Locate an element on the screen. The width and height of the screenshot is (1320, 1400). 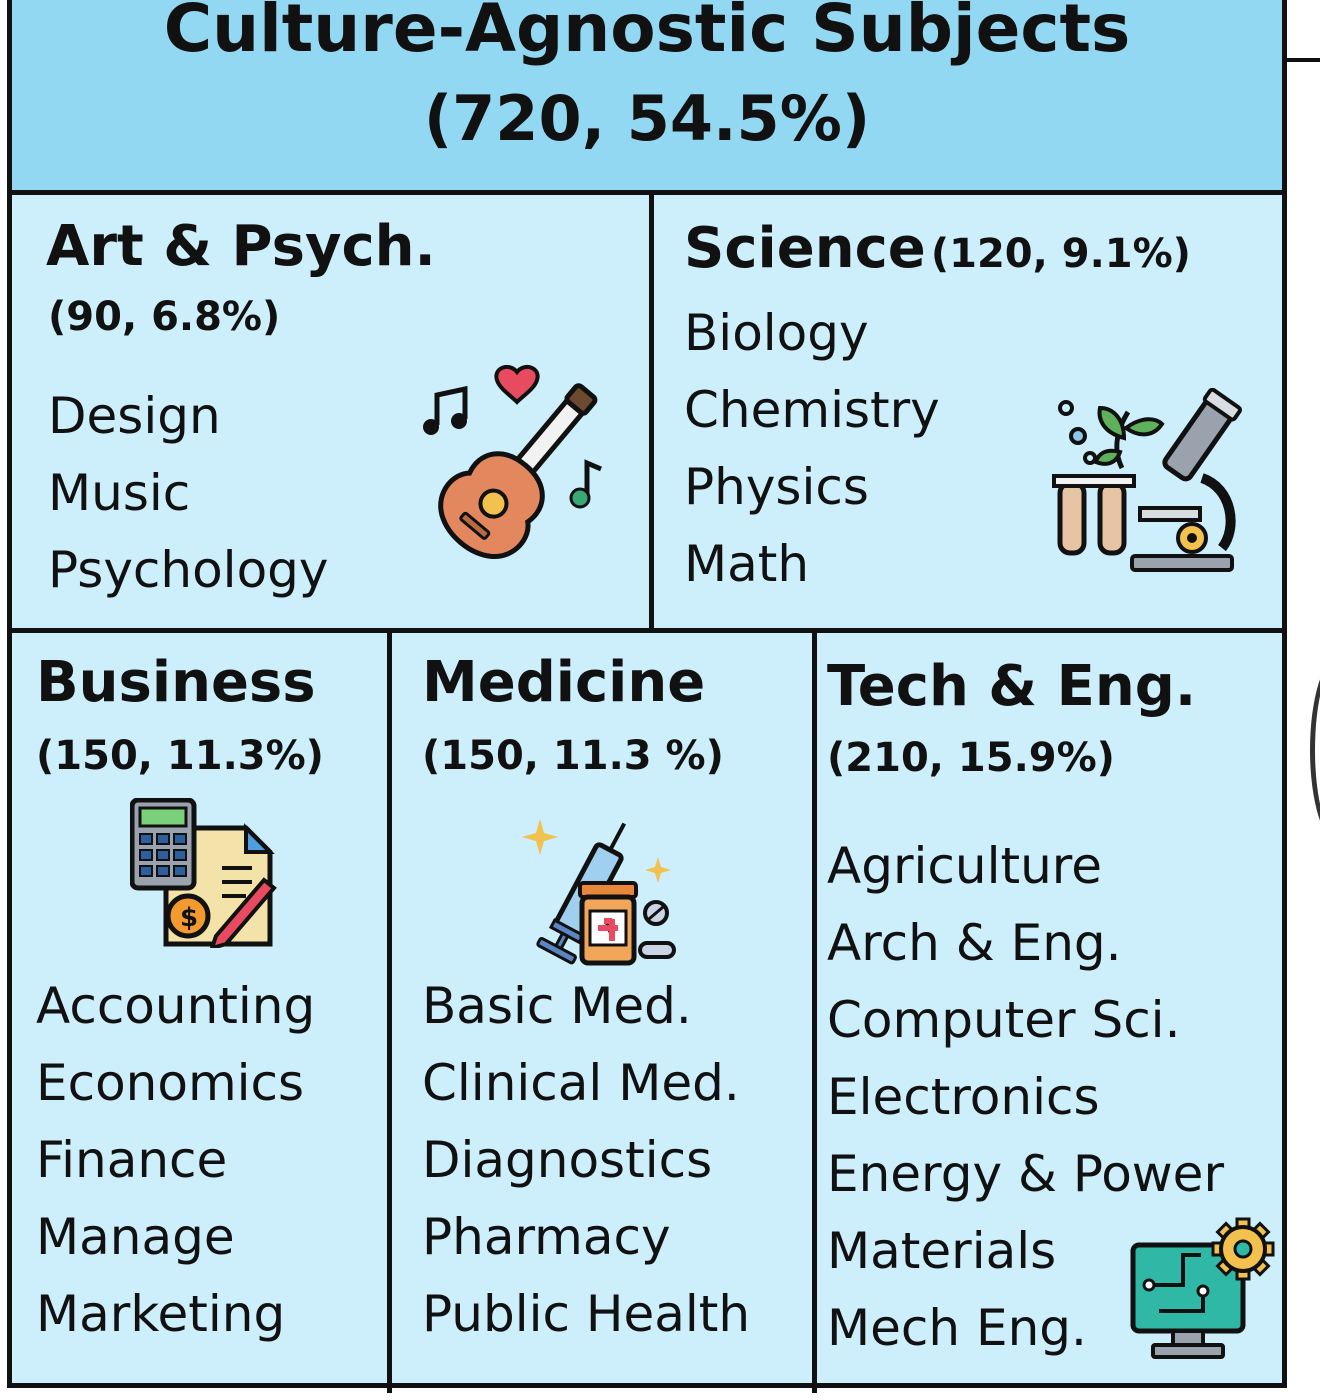
subject-item: Agriculture is located at coordinates (964, 866).